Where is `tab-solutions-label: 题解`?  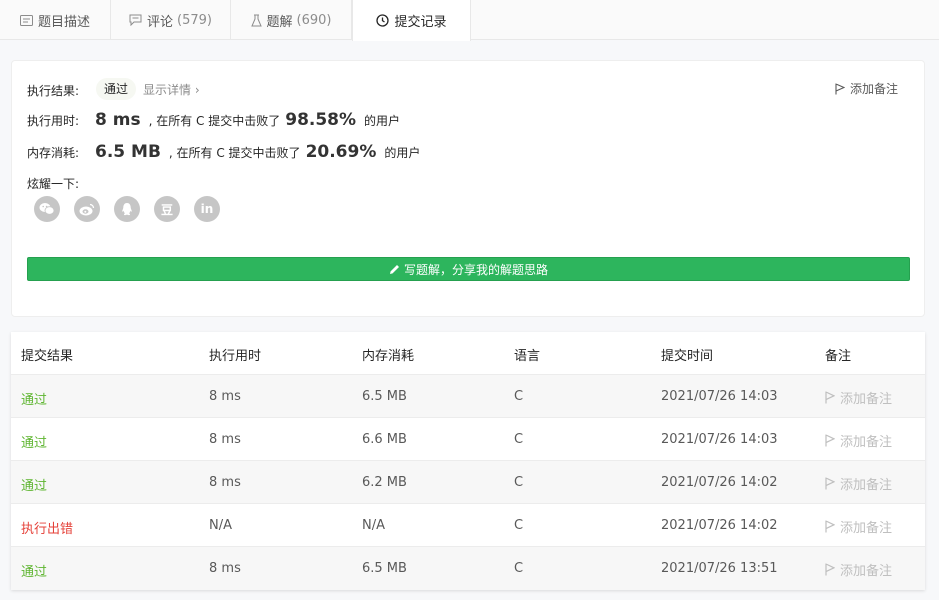
tab-solutions-label: 题解 is located at coordinates (279, 22).